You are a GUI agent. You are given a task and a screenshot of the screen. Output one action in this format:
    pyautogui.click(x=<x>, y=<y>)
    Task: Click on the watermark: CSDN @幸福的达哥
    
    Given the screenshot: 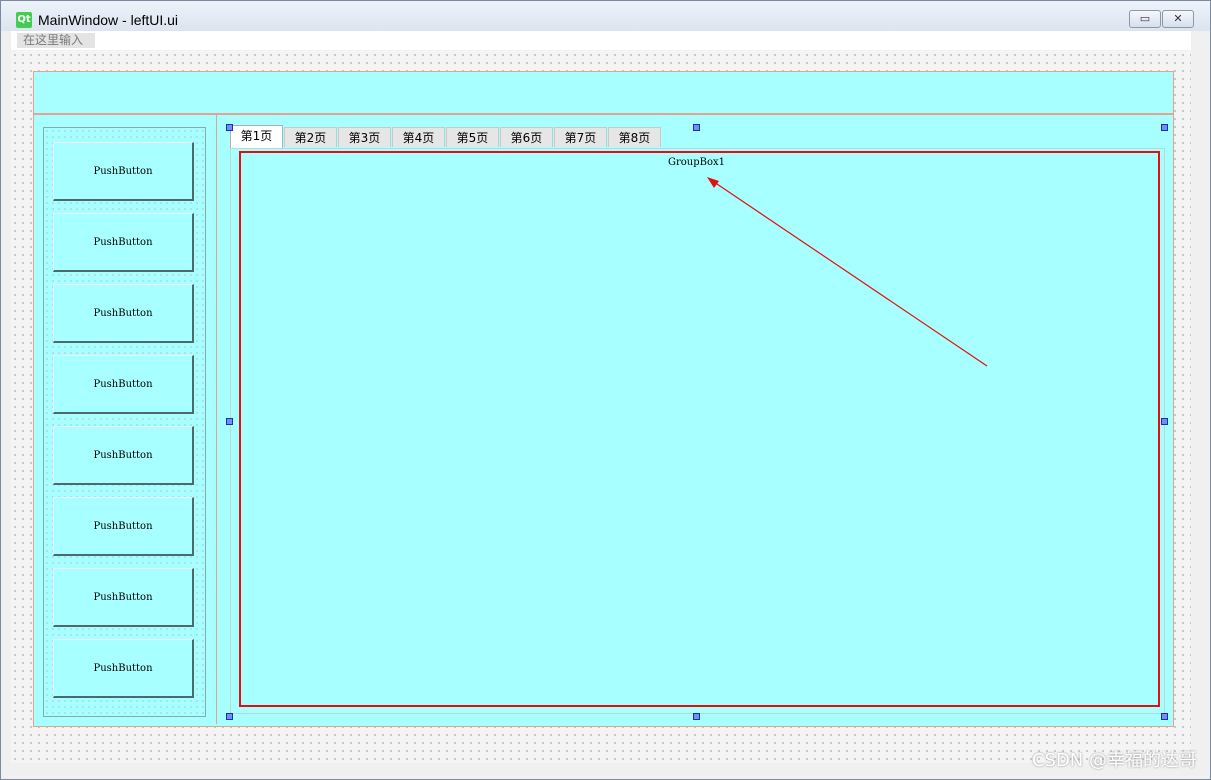 What is the action you would take?
    pyautogui.click(x=1114, y=760)
    